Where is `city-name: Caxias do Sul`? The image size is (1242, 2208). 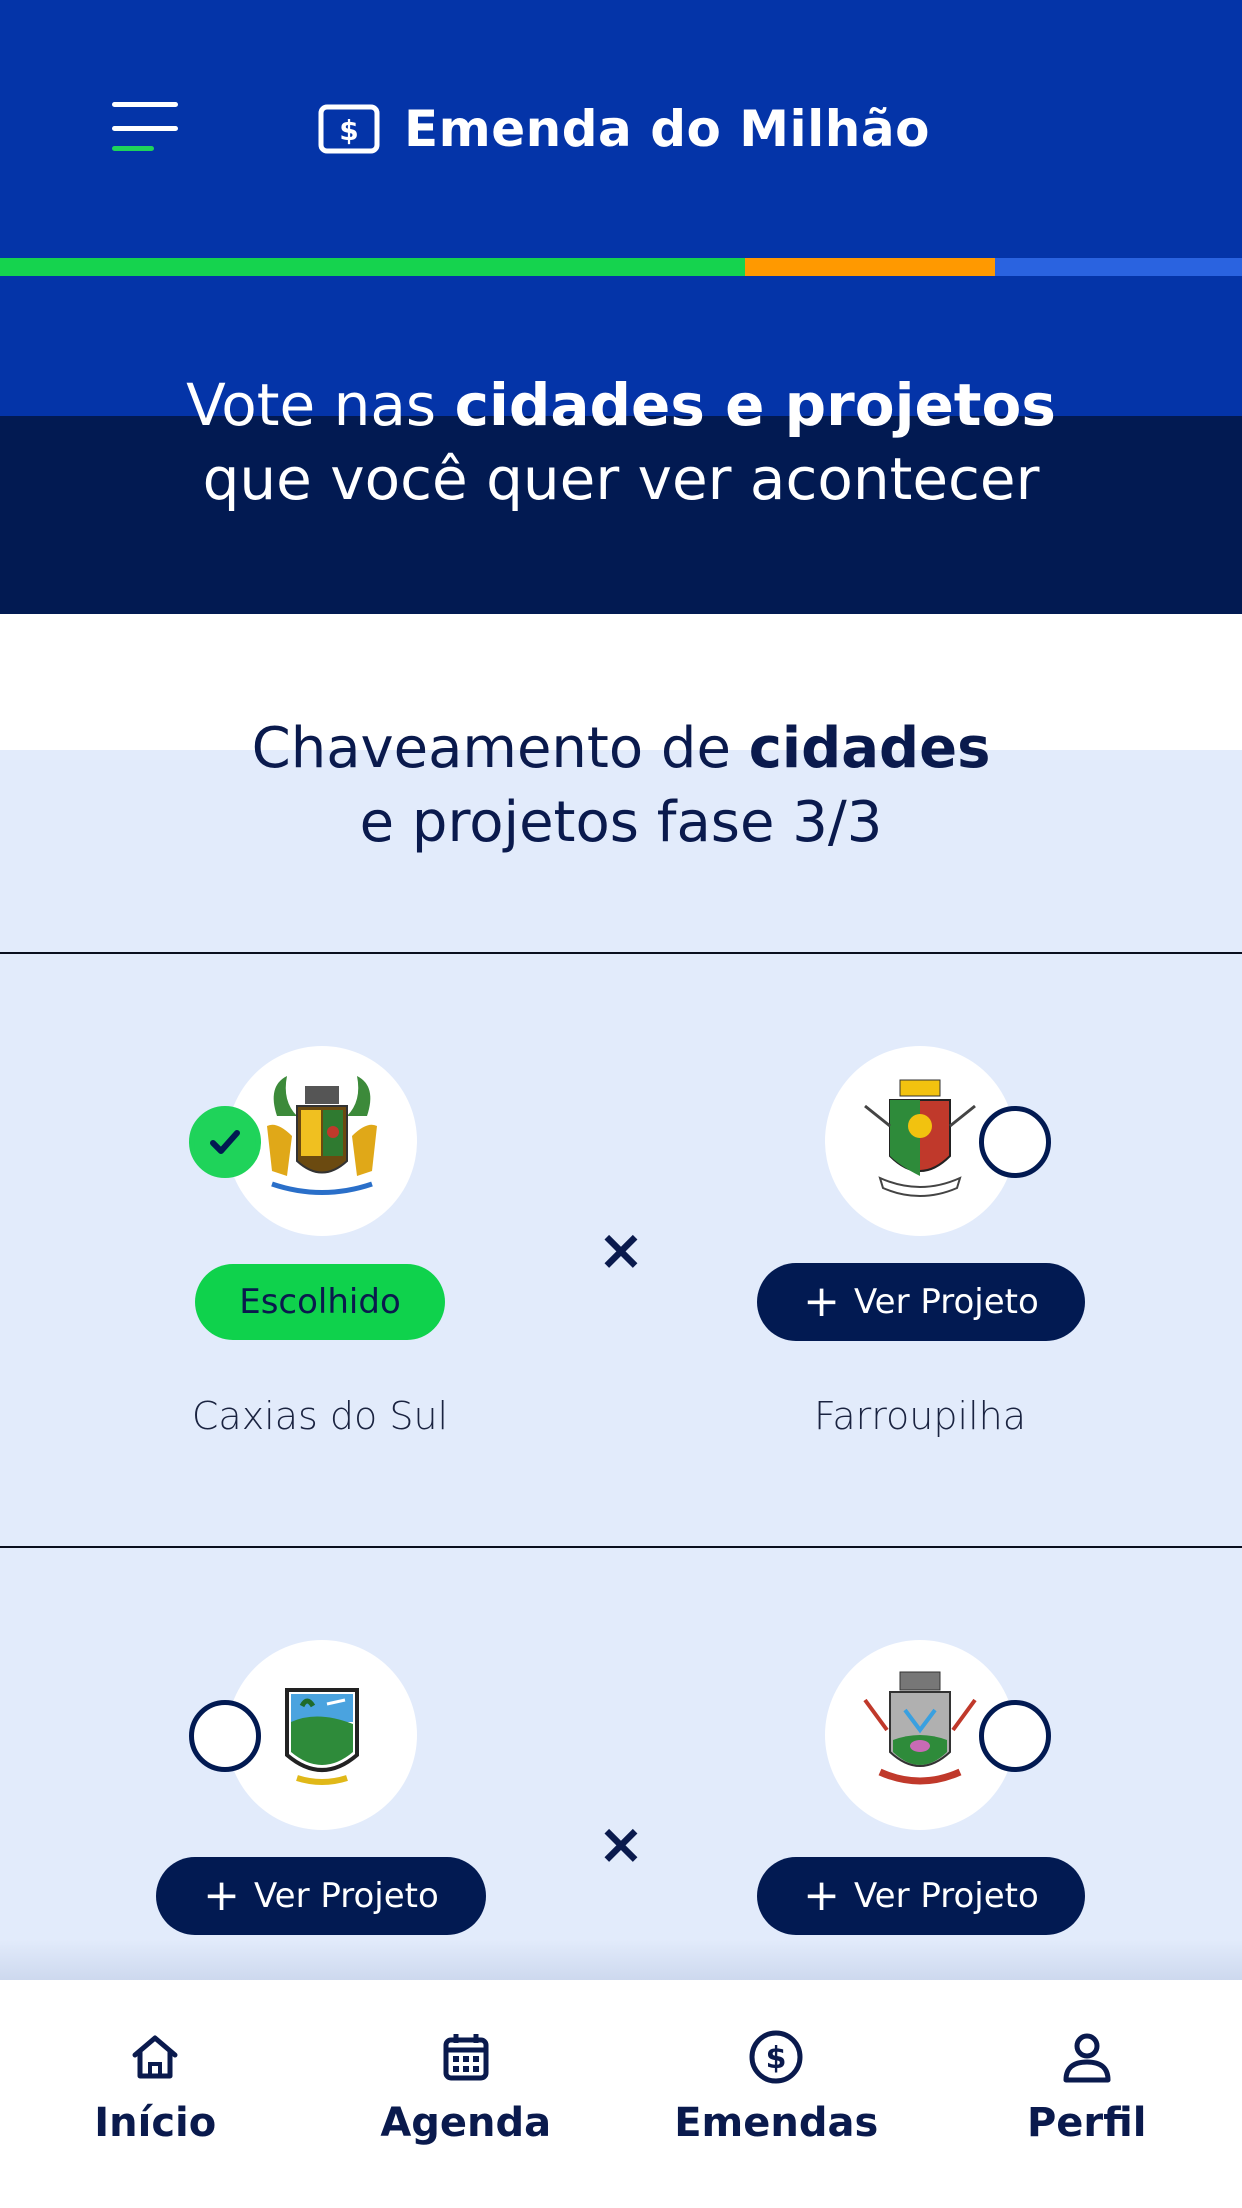 city-name: Caxias do Sul is located at coordinates (320, 1416).